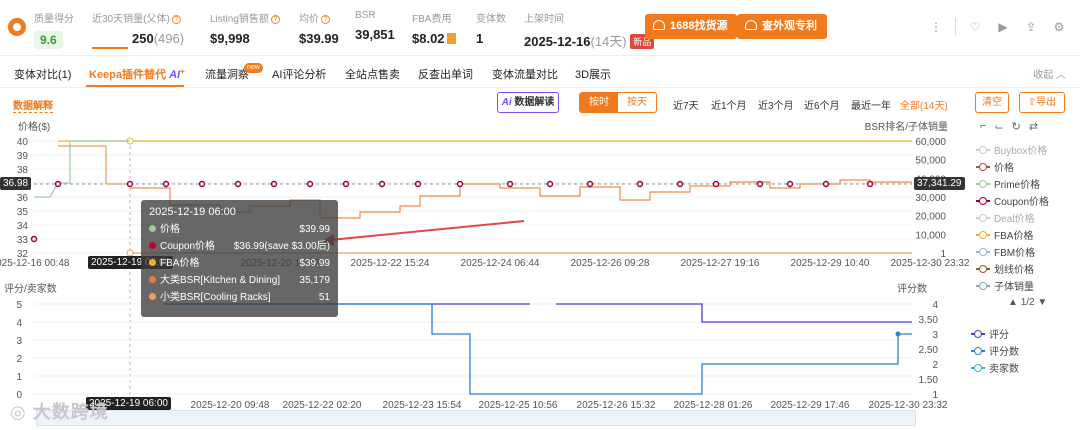 The image size is (1080, 430). Describe the element at coordinates (239, 297) in the screenshot. I see `tooltip-row: 小类BSR[Cooling Racks] 51` at that location.